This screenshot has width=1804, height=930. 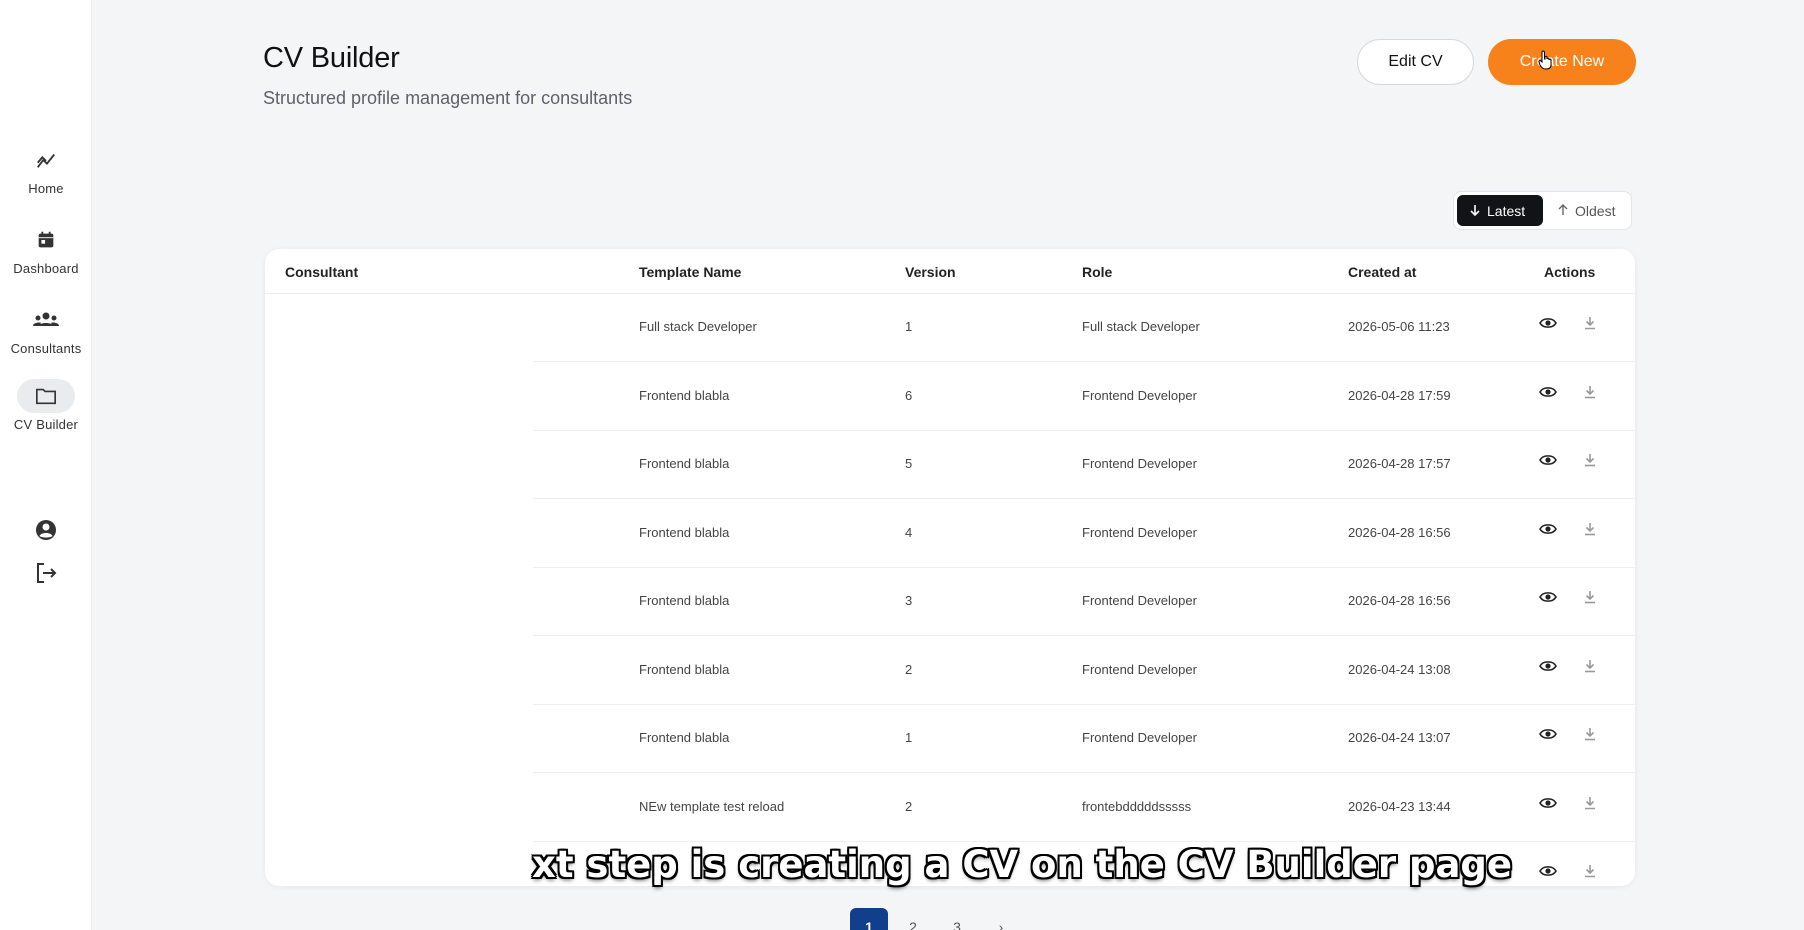 What do you see at coordinates (46, 465) in the screenshot?
I see `sidebar: Home Dashboard Consultants CV Builder` at bounding box center [46, 465].